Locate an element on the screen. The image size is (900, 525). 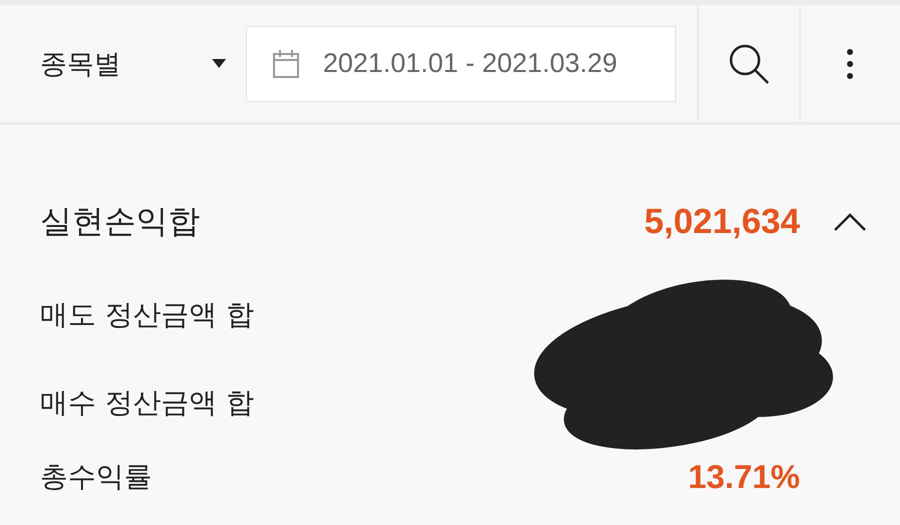
summary-label: 실현손익합 is located at coordinates (120, 221).